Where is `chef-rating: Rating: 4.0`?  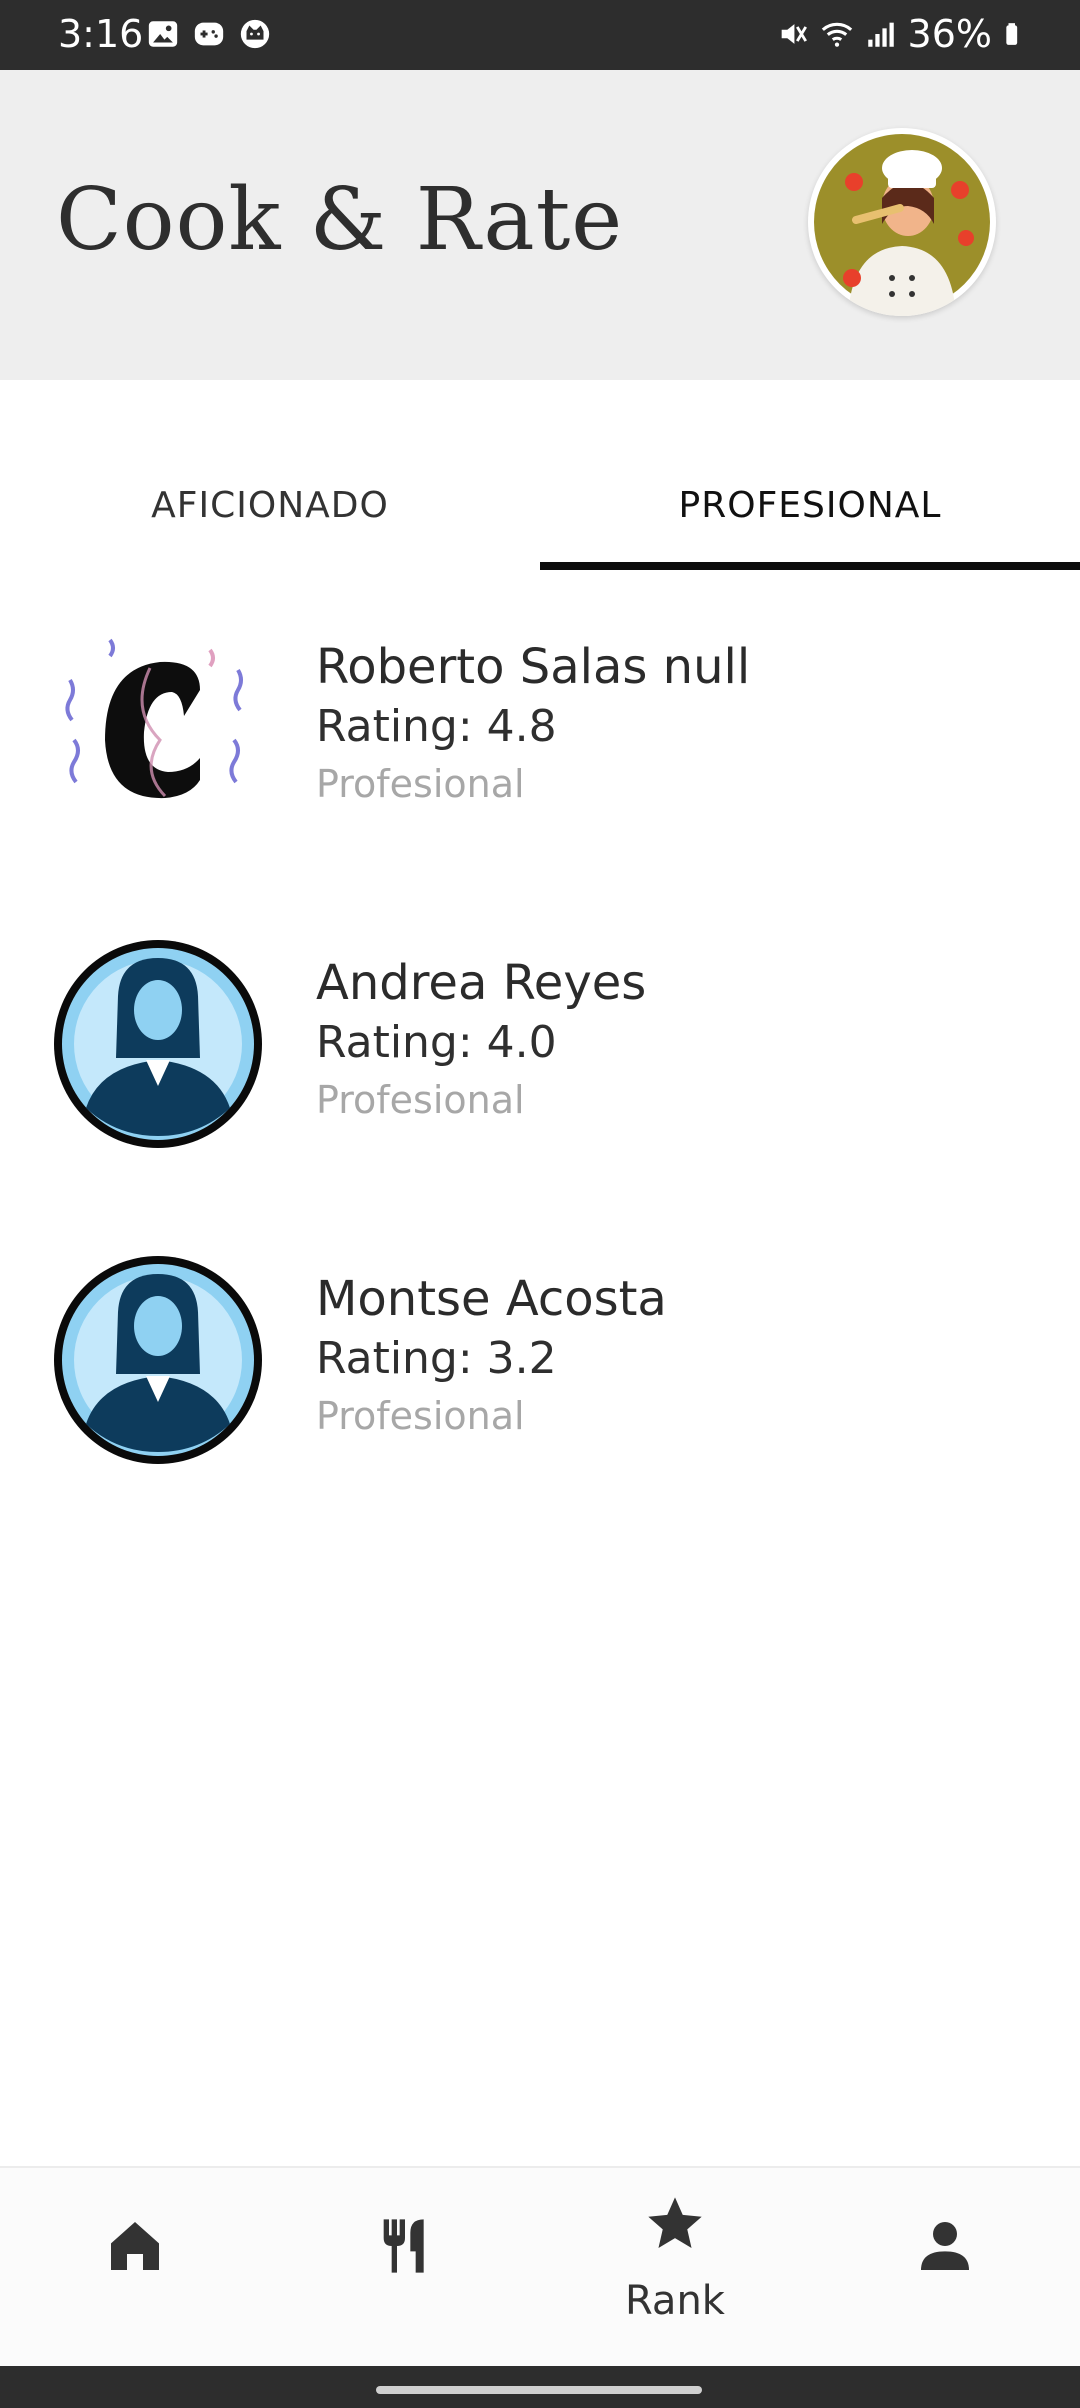
chef-rating: Rating: 4.0 is located at coordinates (436, 1042).